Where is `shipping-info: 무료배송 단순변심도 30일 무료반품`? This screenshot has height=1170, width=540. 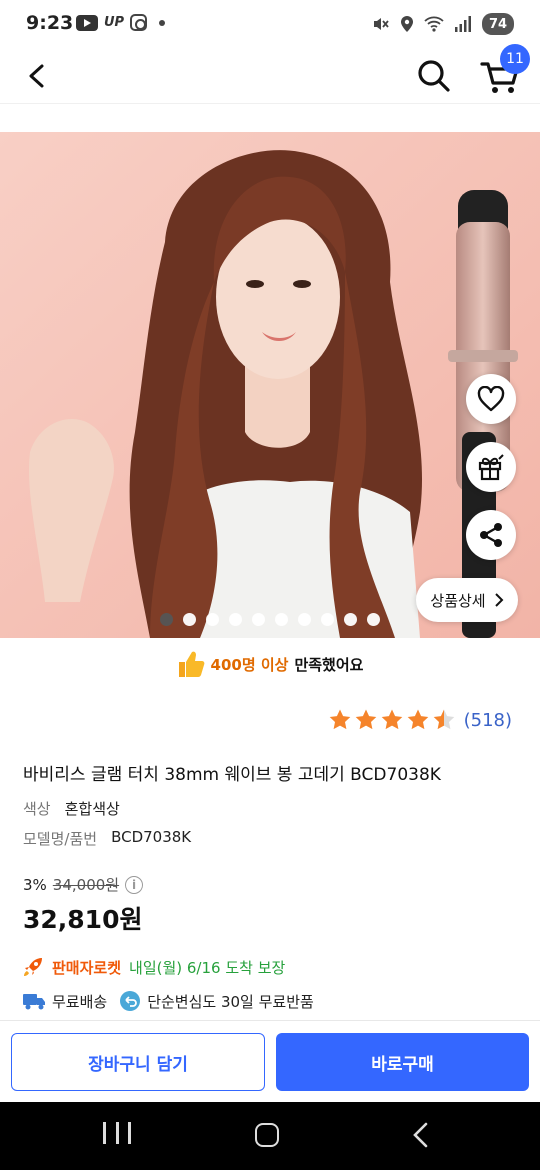 shipping-info: 무료배송 단순변심도 30일 무료반품 is located at coordinates (168, 1001).